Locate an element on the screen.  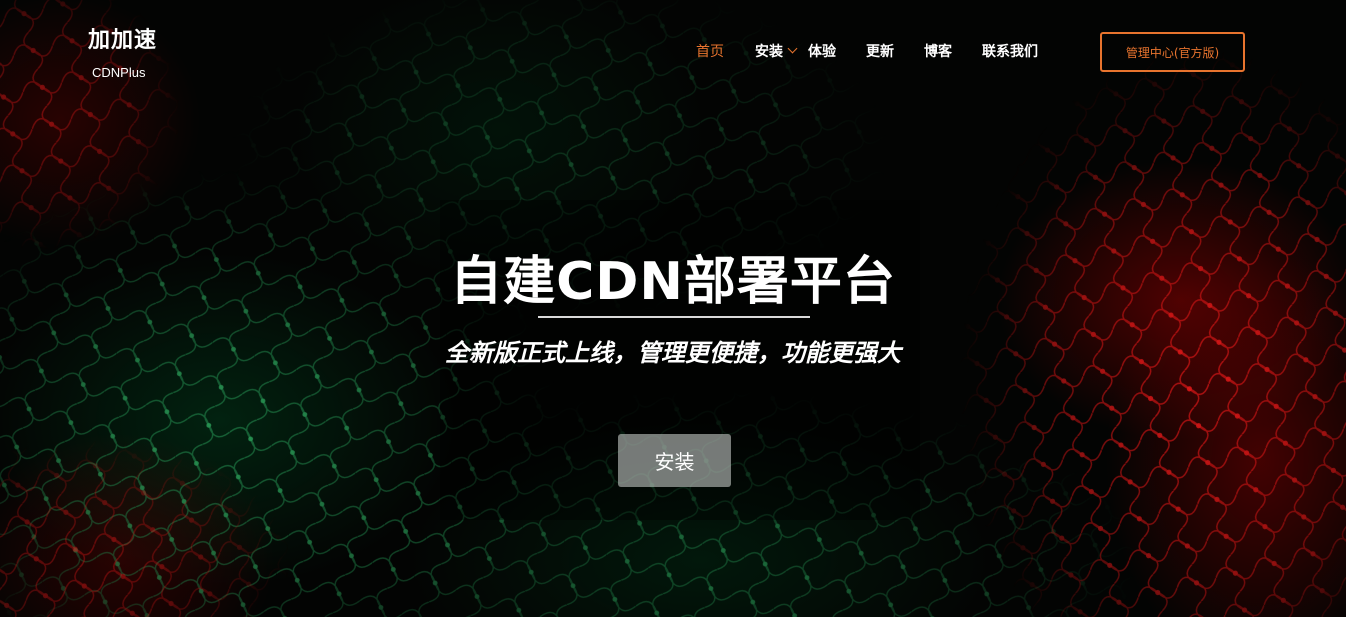
nav-item-blog: 博客 is located at coordinates (938, 52).